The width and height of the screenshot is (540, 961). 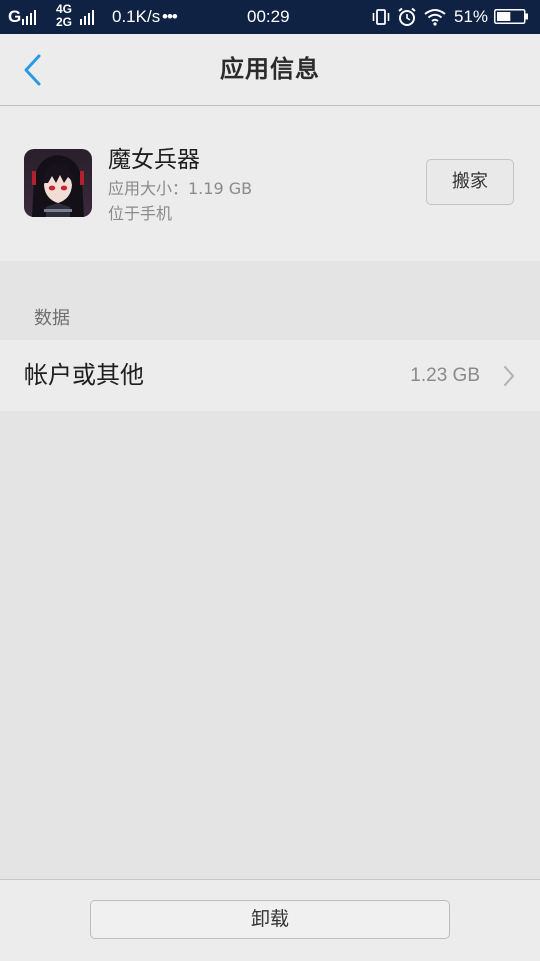 I want to click on data-row-label: 帐户或其他, so click(x=84, y=375).